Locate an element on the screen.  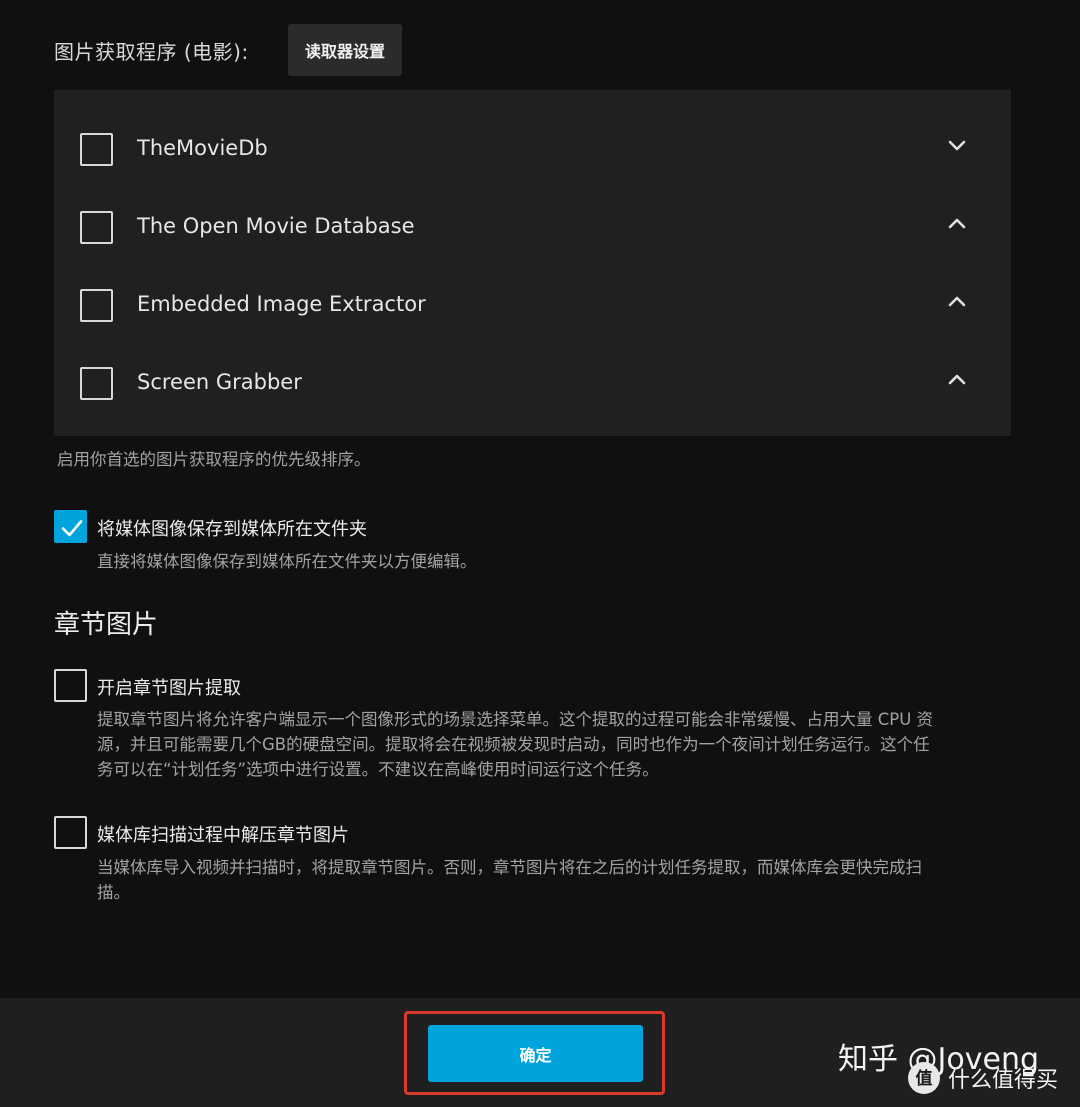
image-fetchers-help: 启用你首选的图片获取程序的优先级排序。 is located at coordinates (214, 459).